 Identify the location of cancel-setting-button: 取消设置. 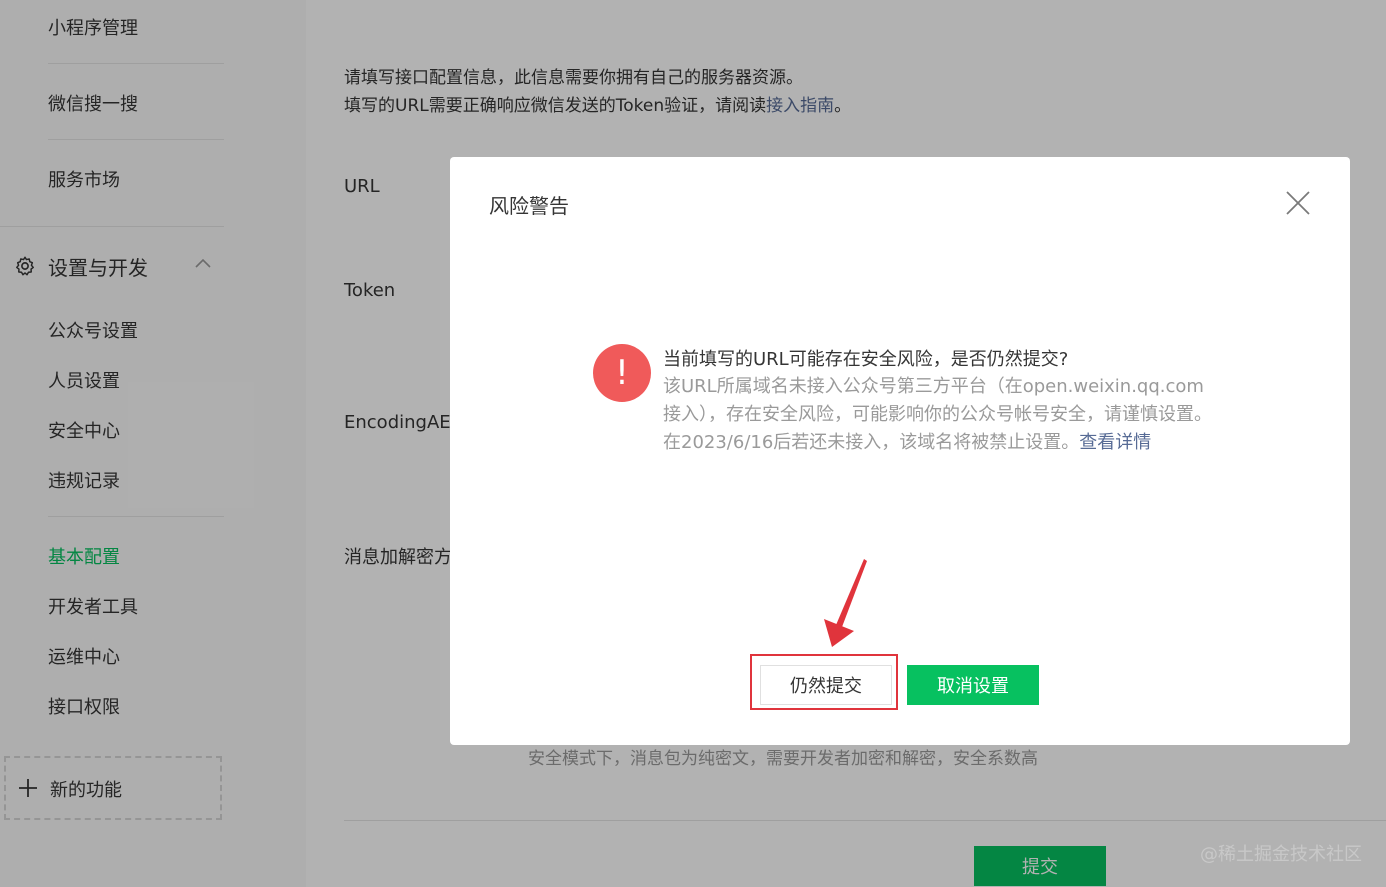
(973, 685).